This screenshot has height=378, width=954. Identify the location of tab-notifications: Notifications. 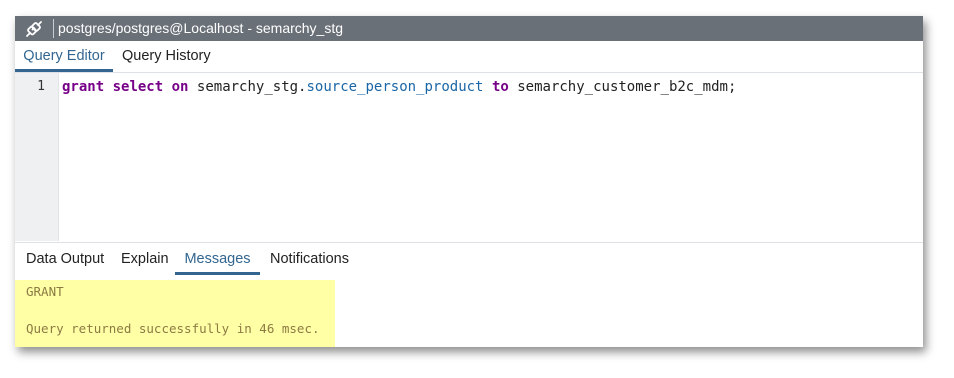
(309, 259).